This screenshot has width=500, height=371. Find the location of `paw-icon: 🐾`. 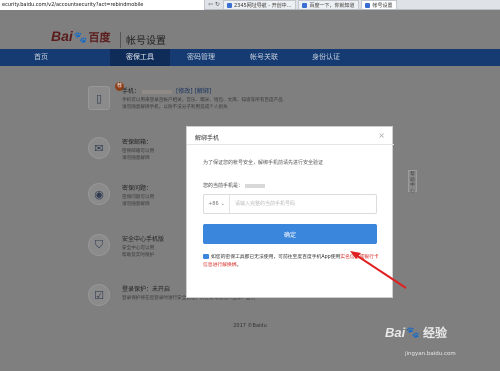

paw-icon: 🐾 is located at coordinates (413, 332).